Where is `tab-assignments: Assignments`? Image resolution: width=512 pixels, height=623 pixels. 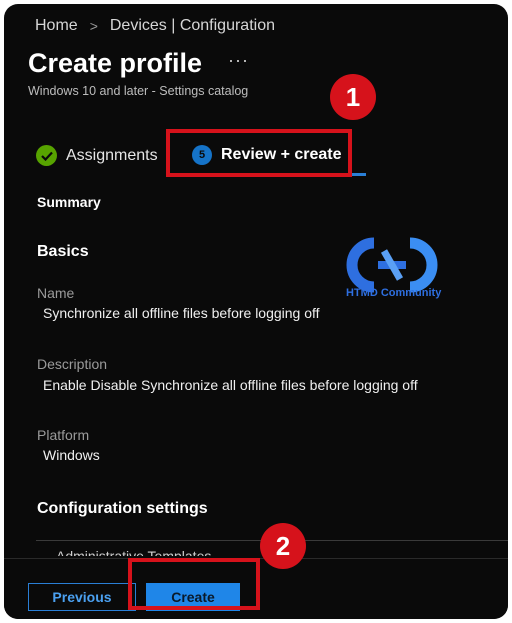 tab-assignments: Assignments is located at coordinates (97, 155).